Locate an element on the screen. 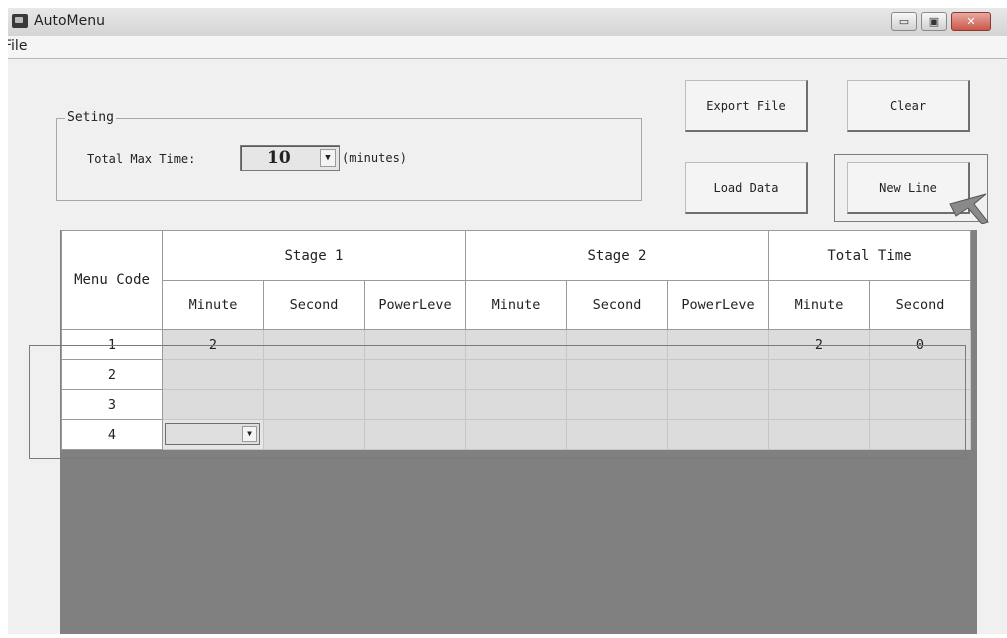  close-button: ✕ is located at coordinates (971, 21).